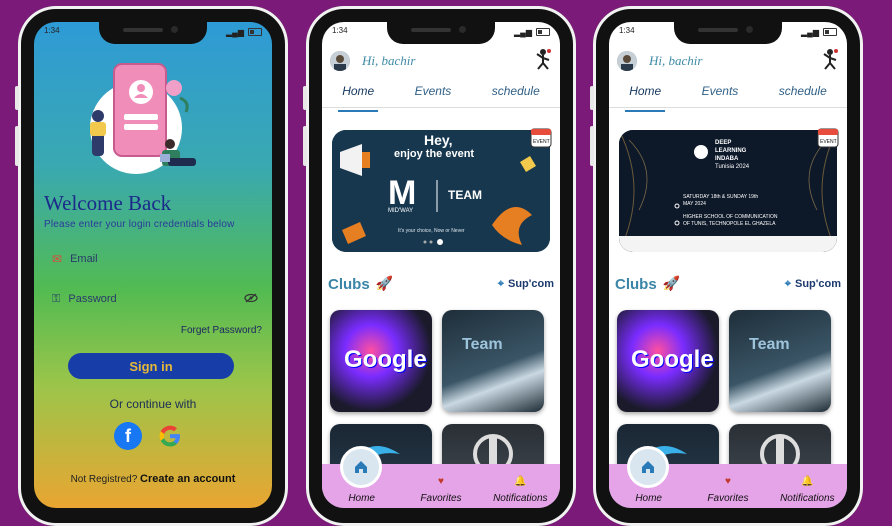  I want to click on facebook-icon: f, so click(128, 436).